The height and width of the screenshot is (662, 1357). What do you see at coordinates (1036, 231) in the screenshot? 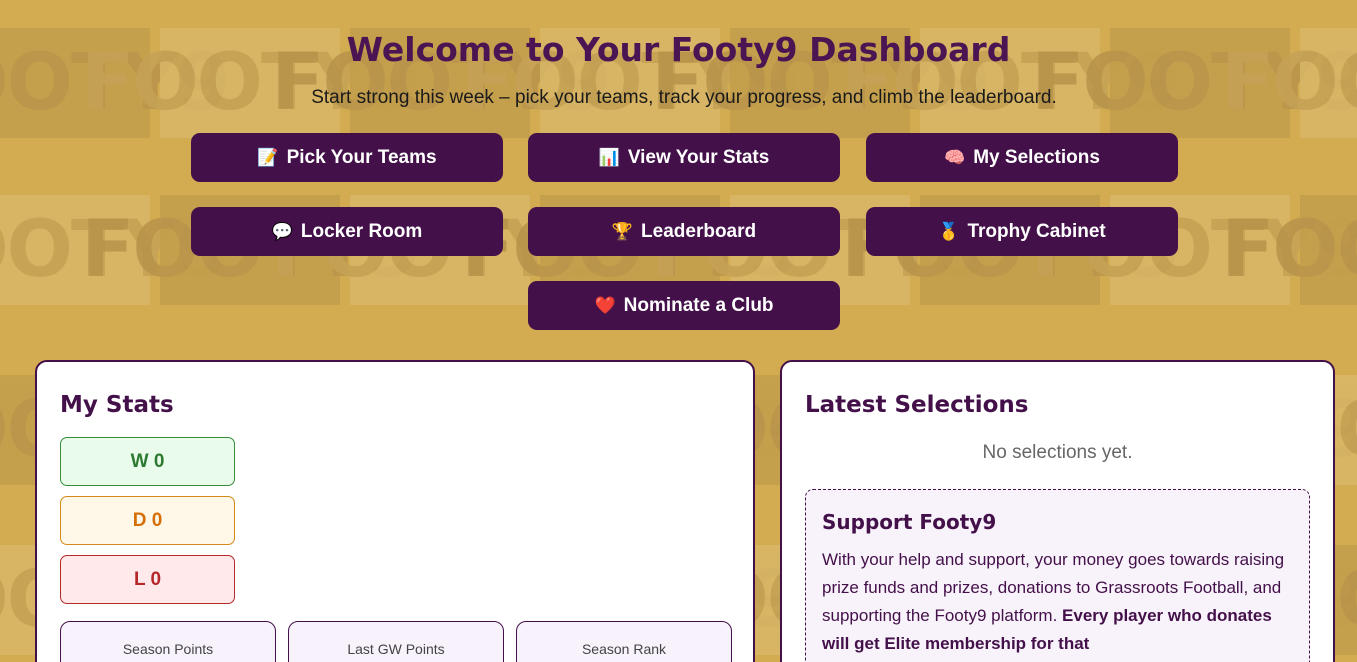
I see `trophy-cabinet-label: Trophy Cabinet` at bounding box center [1036, 231].